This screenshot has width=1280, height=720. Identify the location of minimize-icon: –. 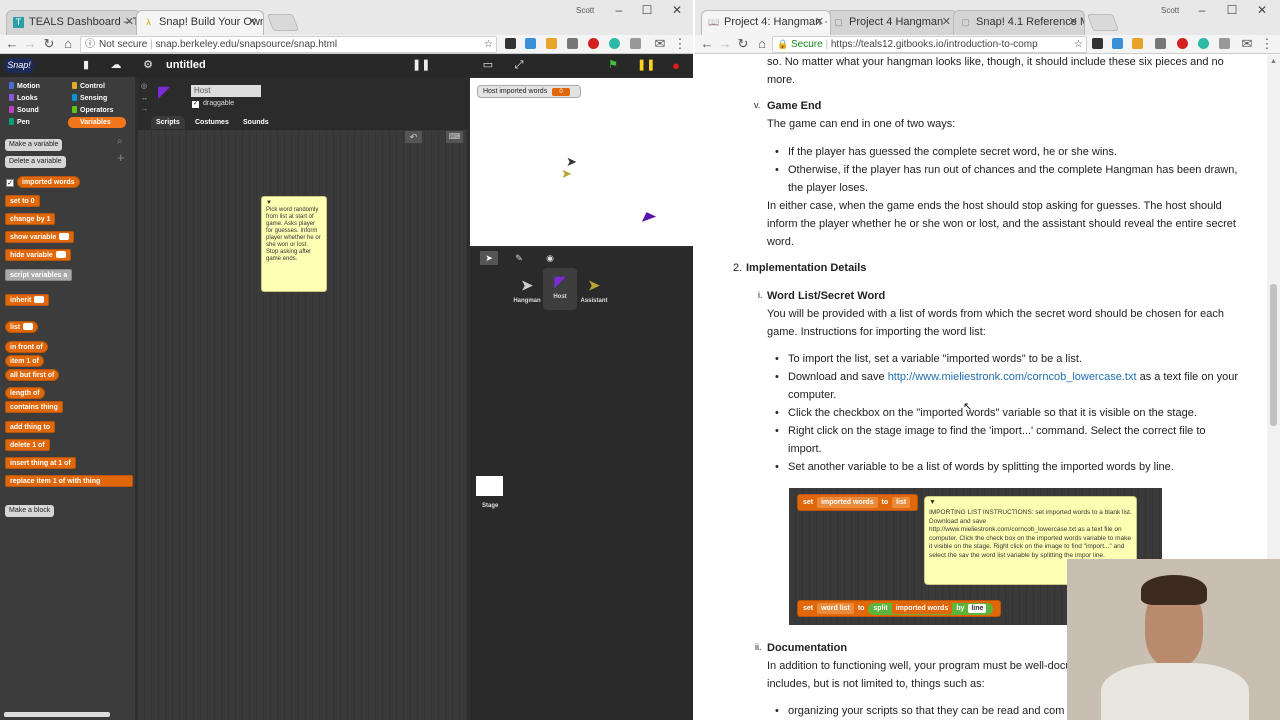
(1202, 10).